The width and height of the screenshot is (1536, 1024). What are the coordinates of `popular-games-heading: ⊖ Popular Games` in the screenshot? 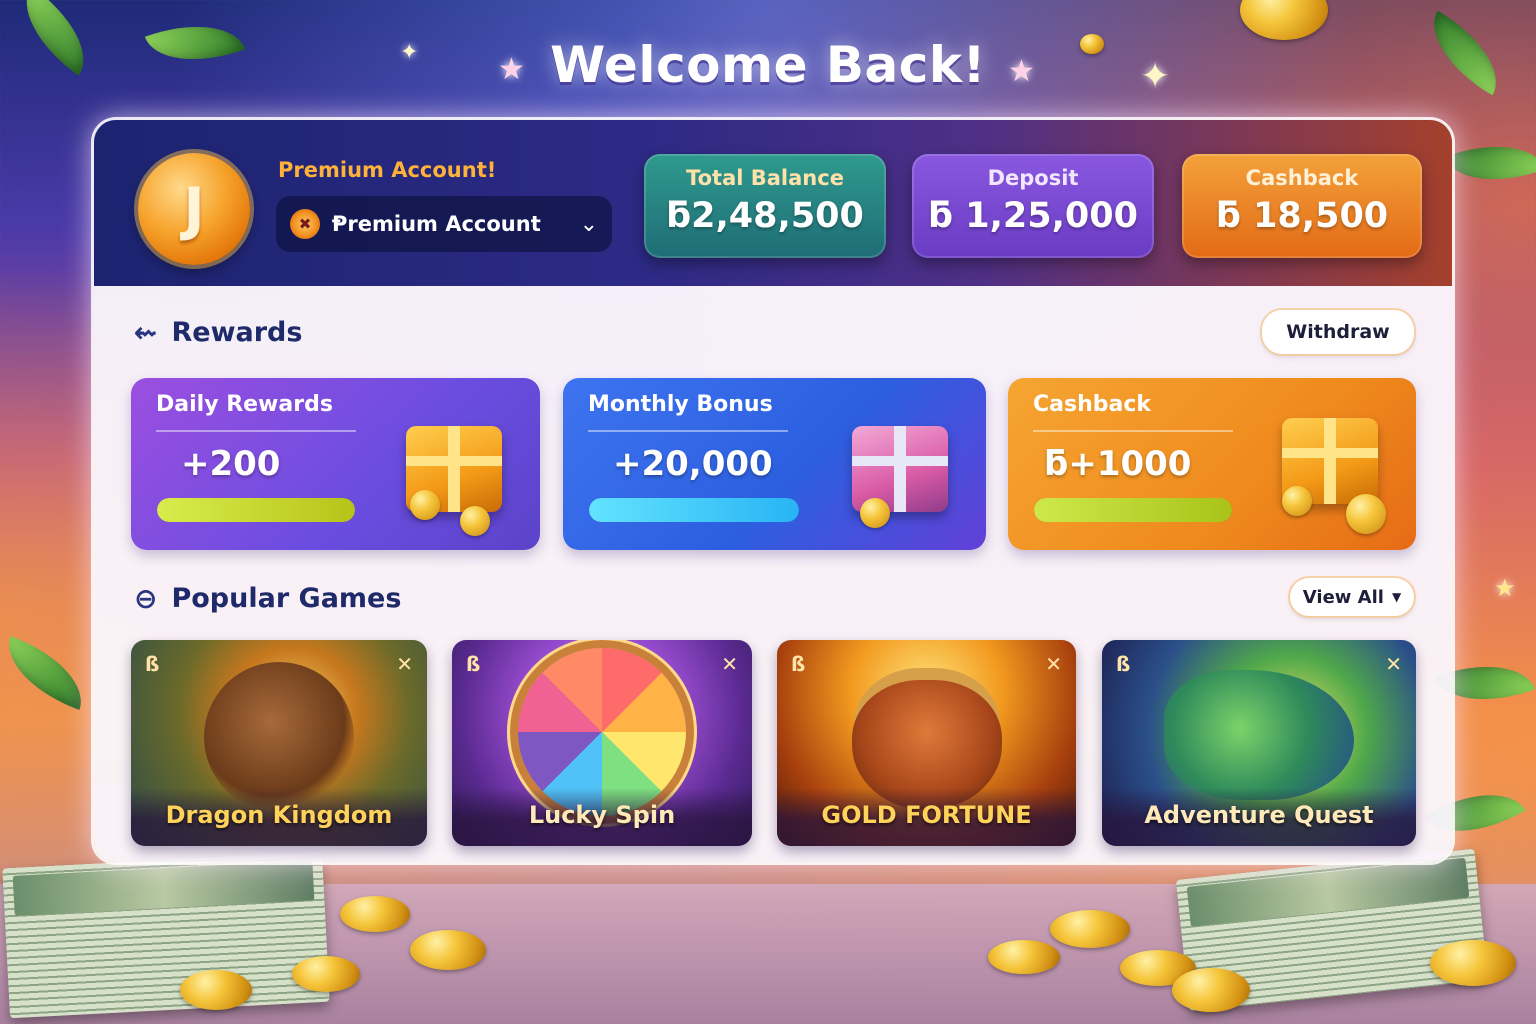 It's located at (267, 598).